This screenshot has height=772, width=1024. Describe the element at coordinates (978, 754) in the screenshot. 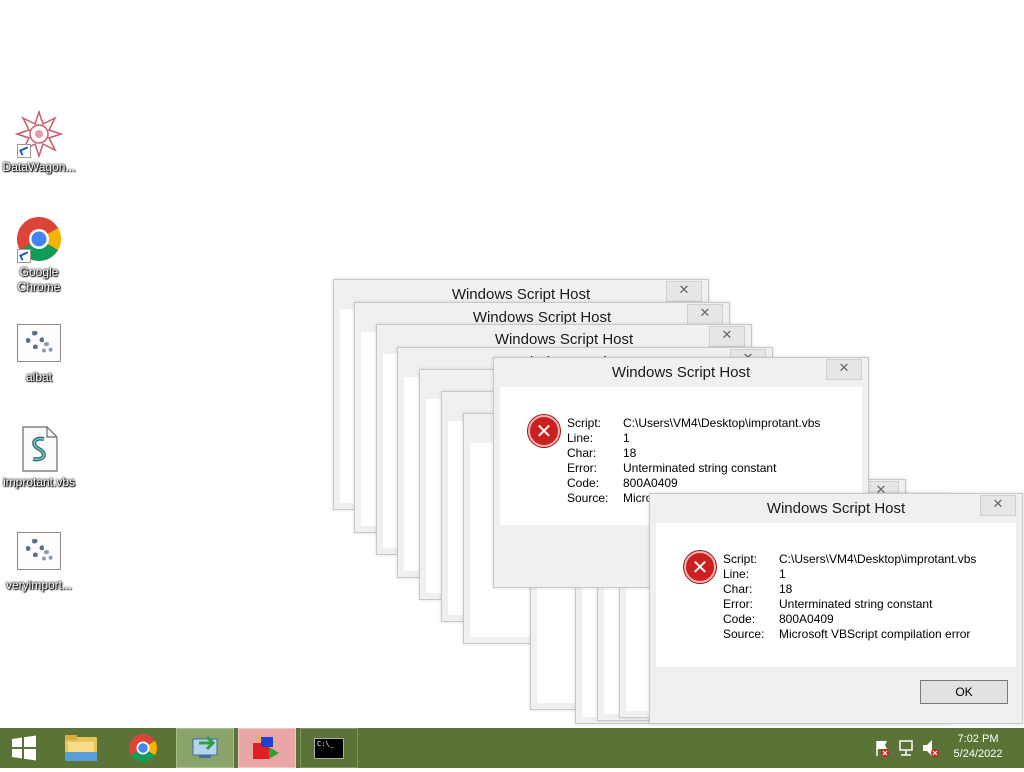

I see `clock-date: 5/24/2022` at that location.